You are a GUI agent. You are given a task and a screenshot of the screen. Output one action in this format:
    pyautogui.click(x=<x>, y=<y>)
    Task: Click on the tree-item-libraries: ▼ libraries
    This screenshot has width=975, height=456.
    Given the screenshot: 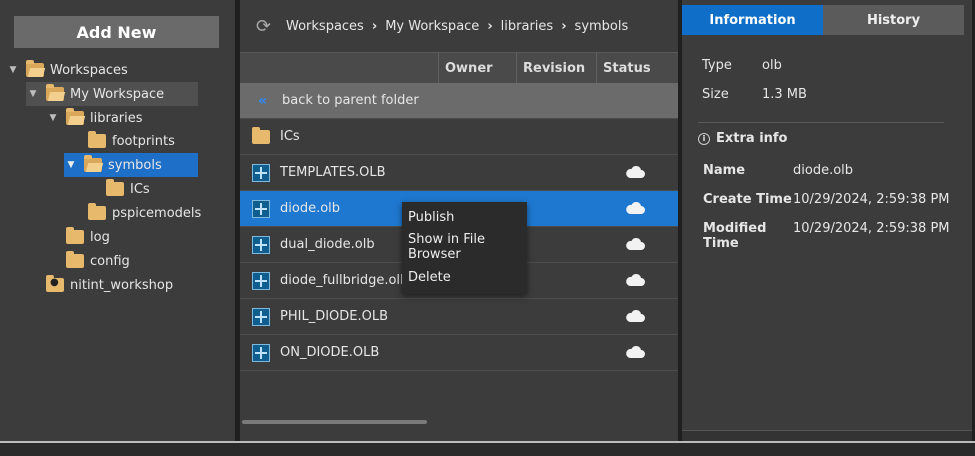 What is the action you would take?
    pyautogui.click(x=121, y=118)
    